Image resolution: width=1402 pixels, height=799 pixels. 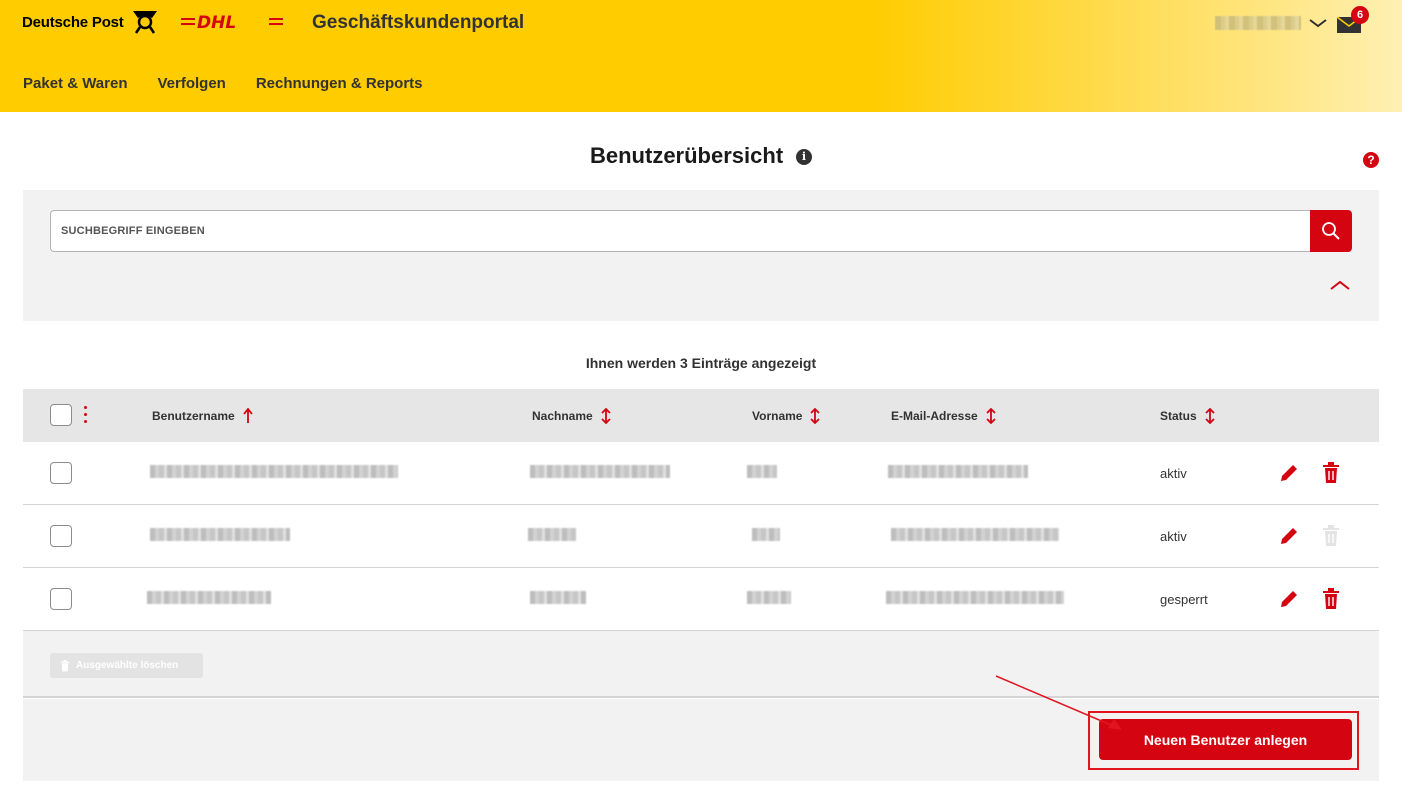 I want to click on trash-icon-disabled, so click(x=1331, y=535).